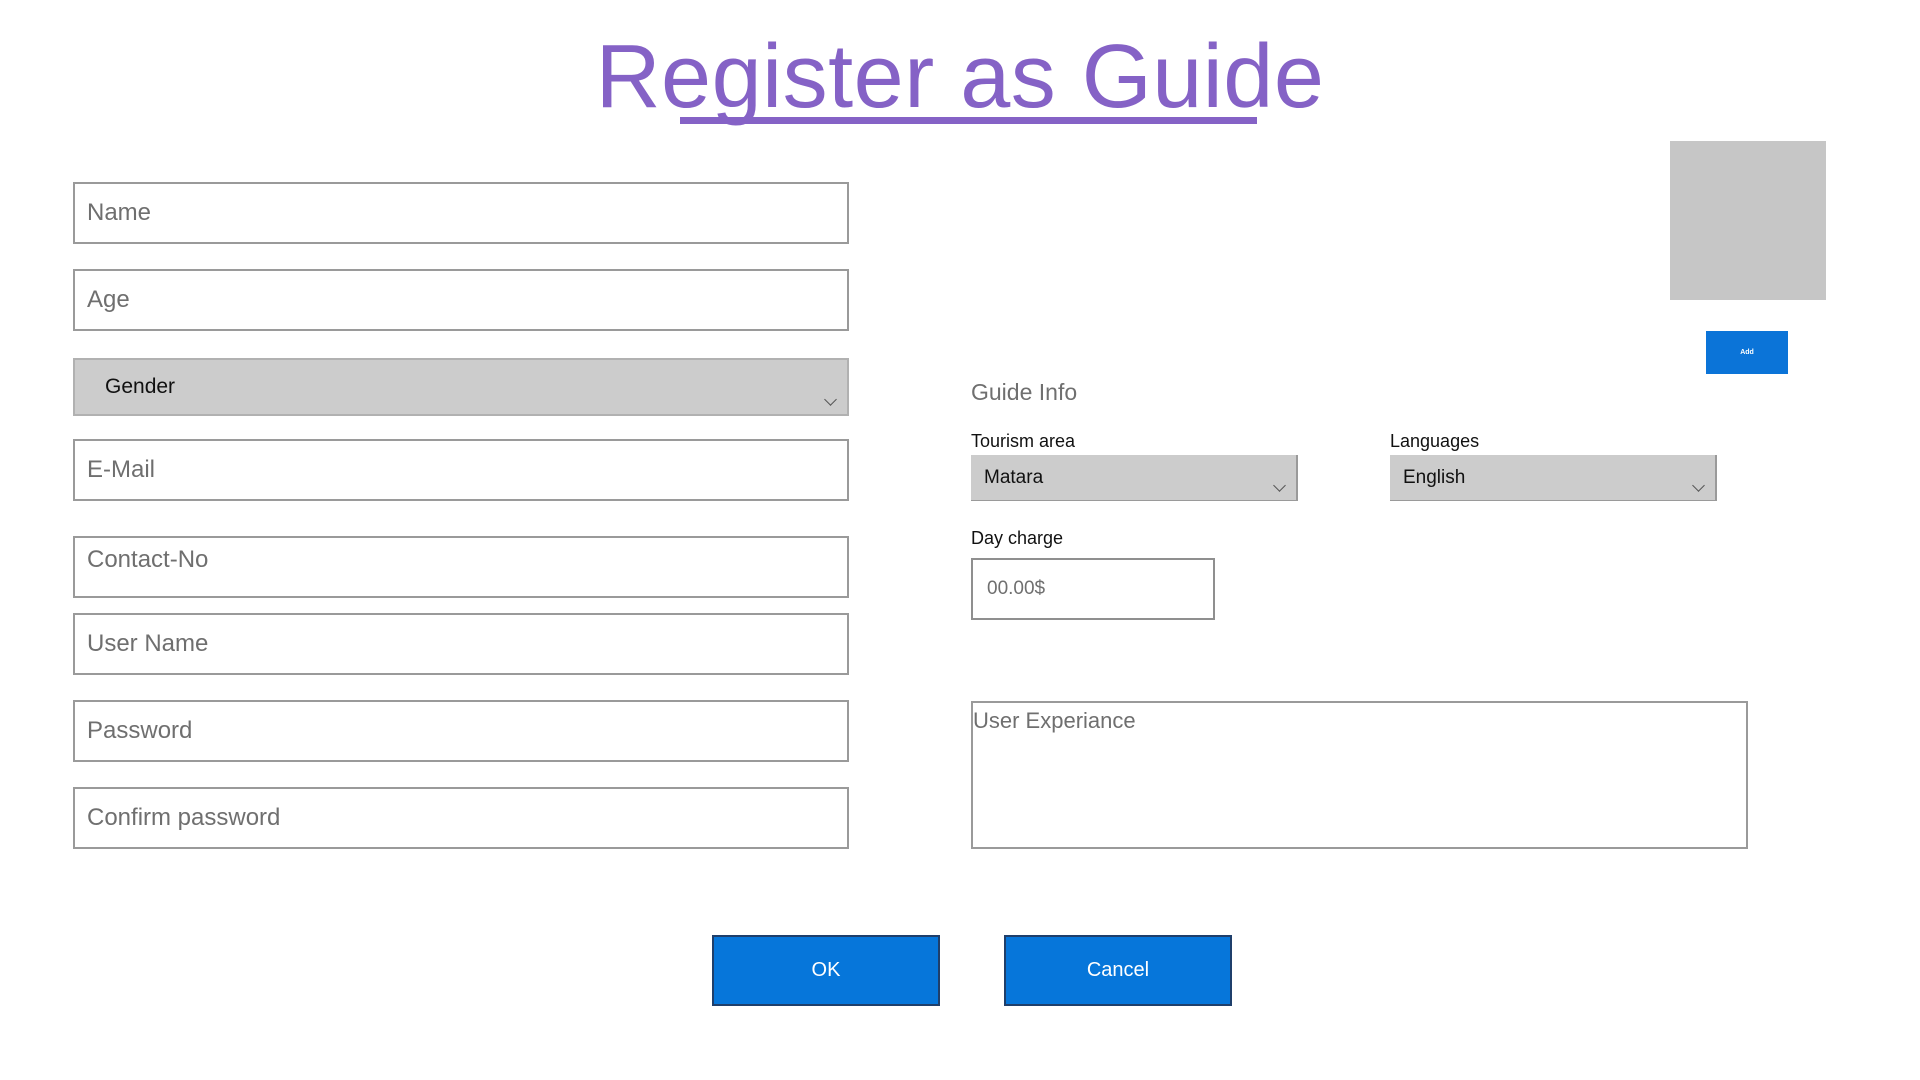  Describe the element at coordinates (968, 120) in the screenshot. I see `title-underline` at that location.